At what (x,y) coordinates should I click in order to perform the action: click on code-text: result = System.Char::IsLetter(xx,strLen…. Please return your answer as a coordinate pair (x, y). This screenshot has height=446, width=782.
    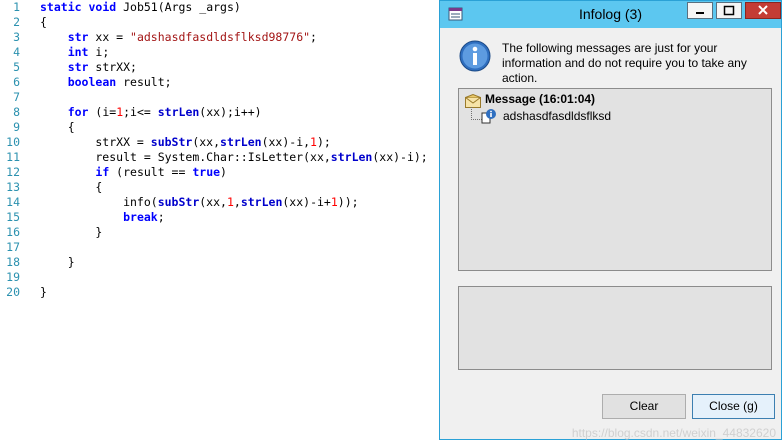
    Looking at the image, I should click on (234, 157).